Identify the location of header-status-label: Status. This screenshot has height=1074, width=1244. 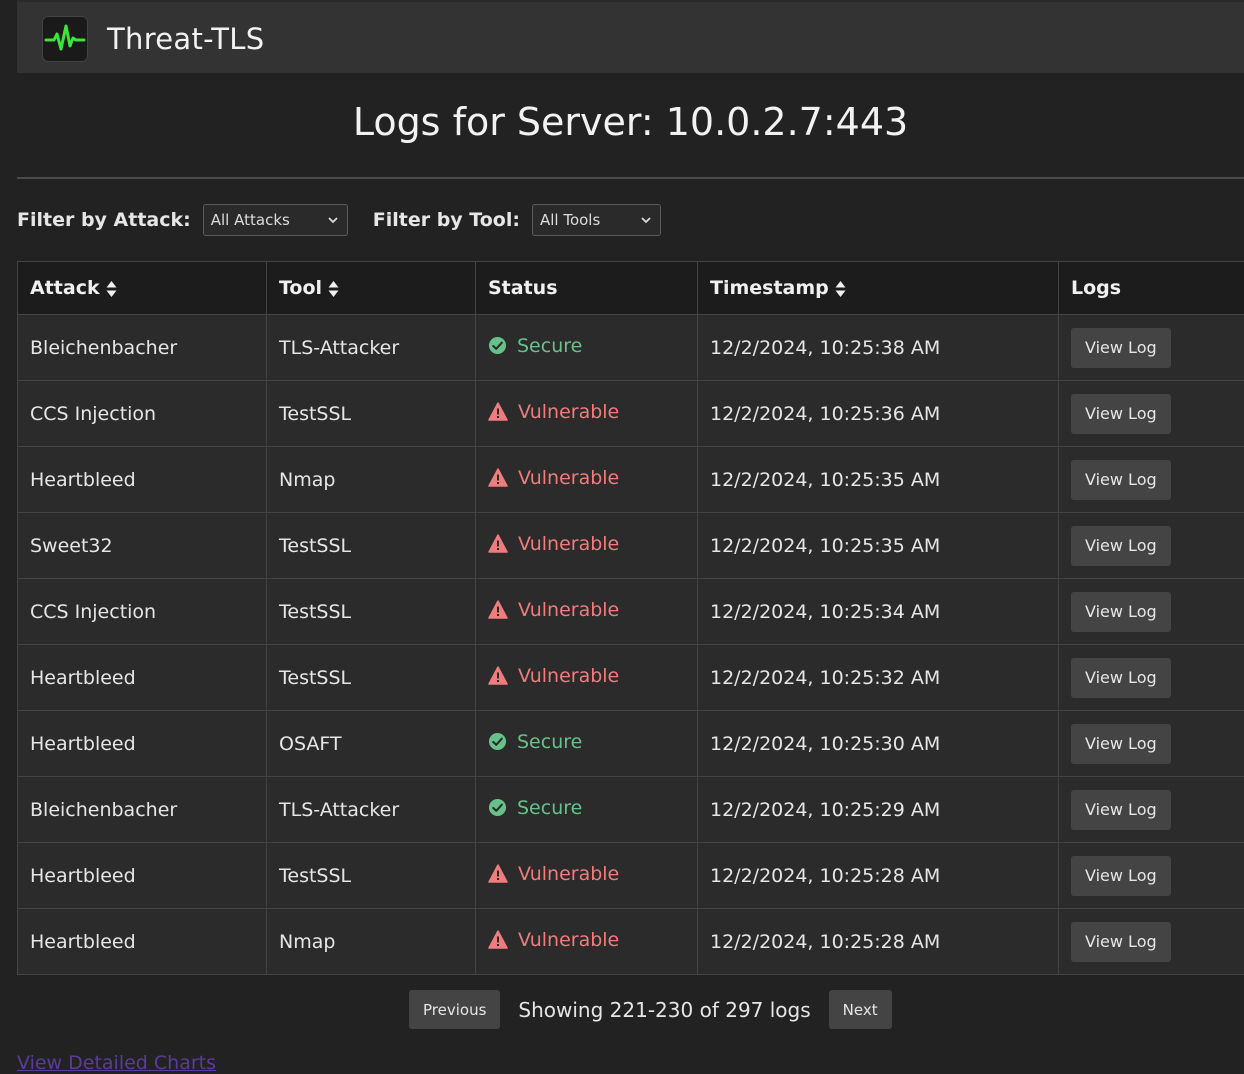
(523, 288).